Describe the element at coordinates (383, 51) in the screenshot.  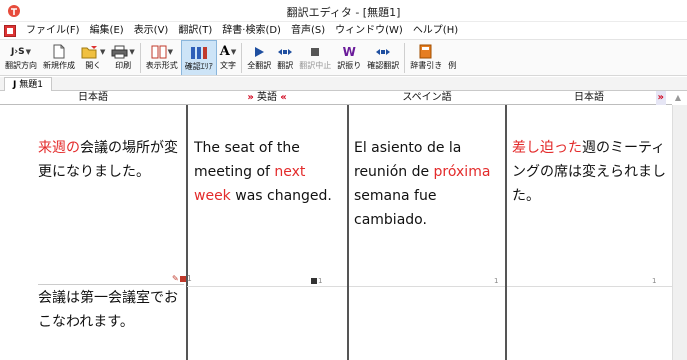
I see `check-translation-icon` at that location.